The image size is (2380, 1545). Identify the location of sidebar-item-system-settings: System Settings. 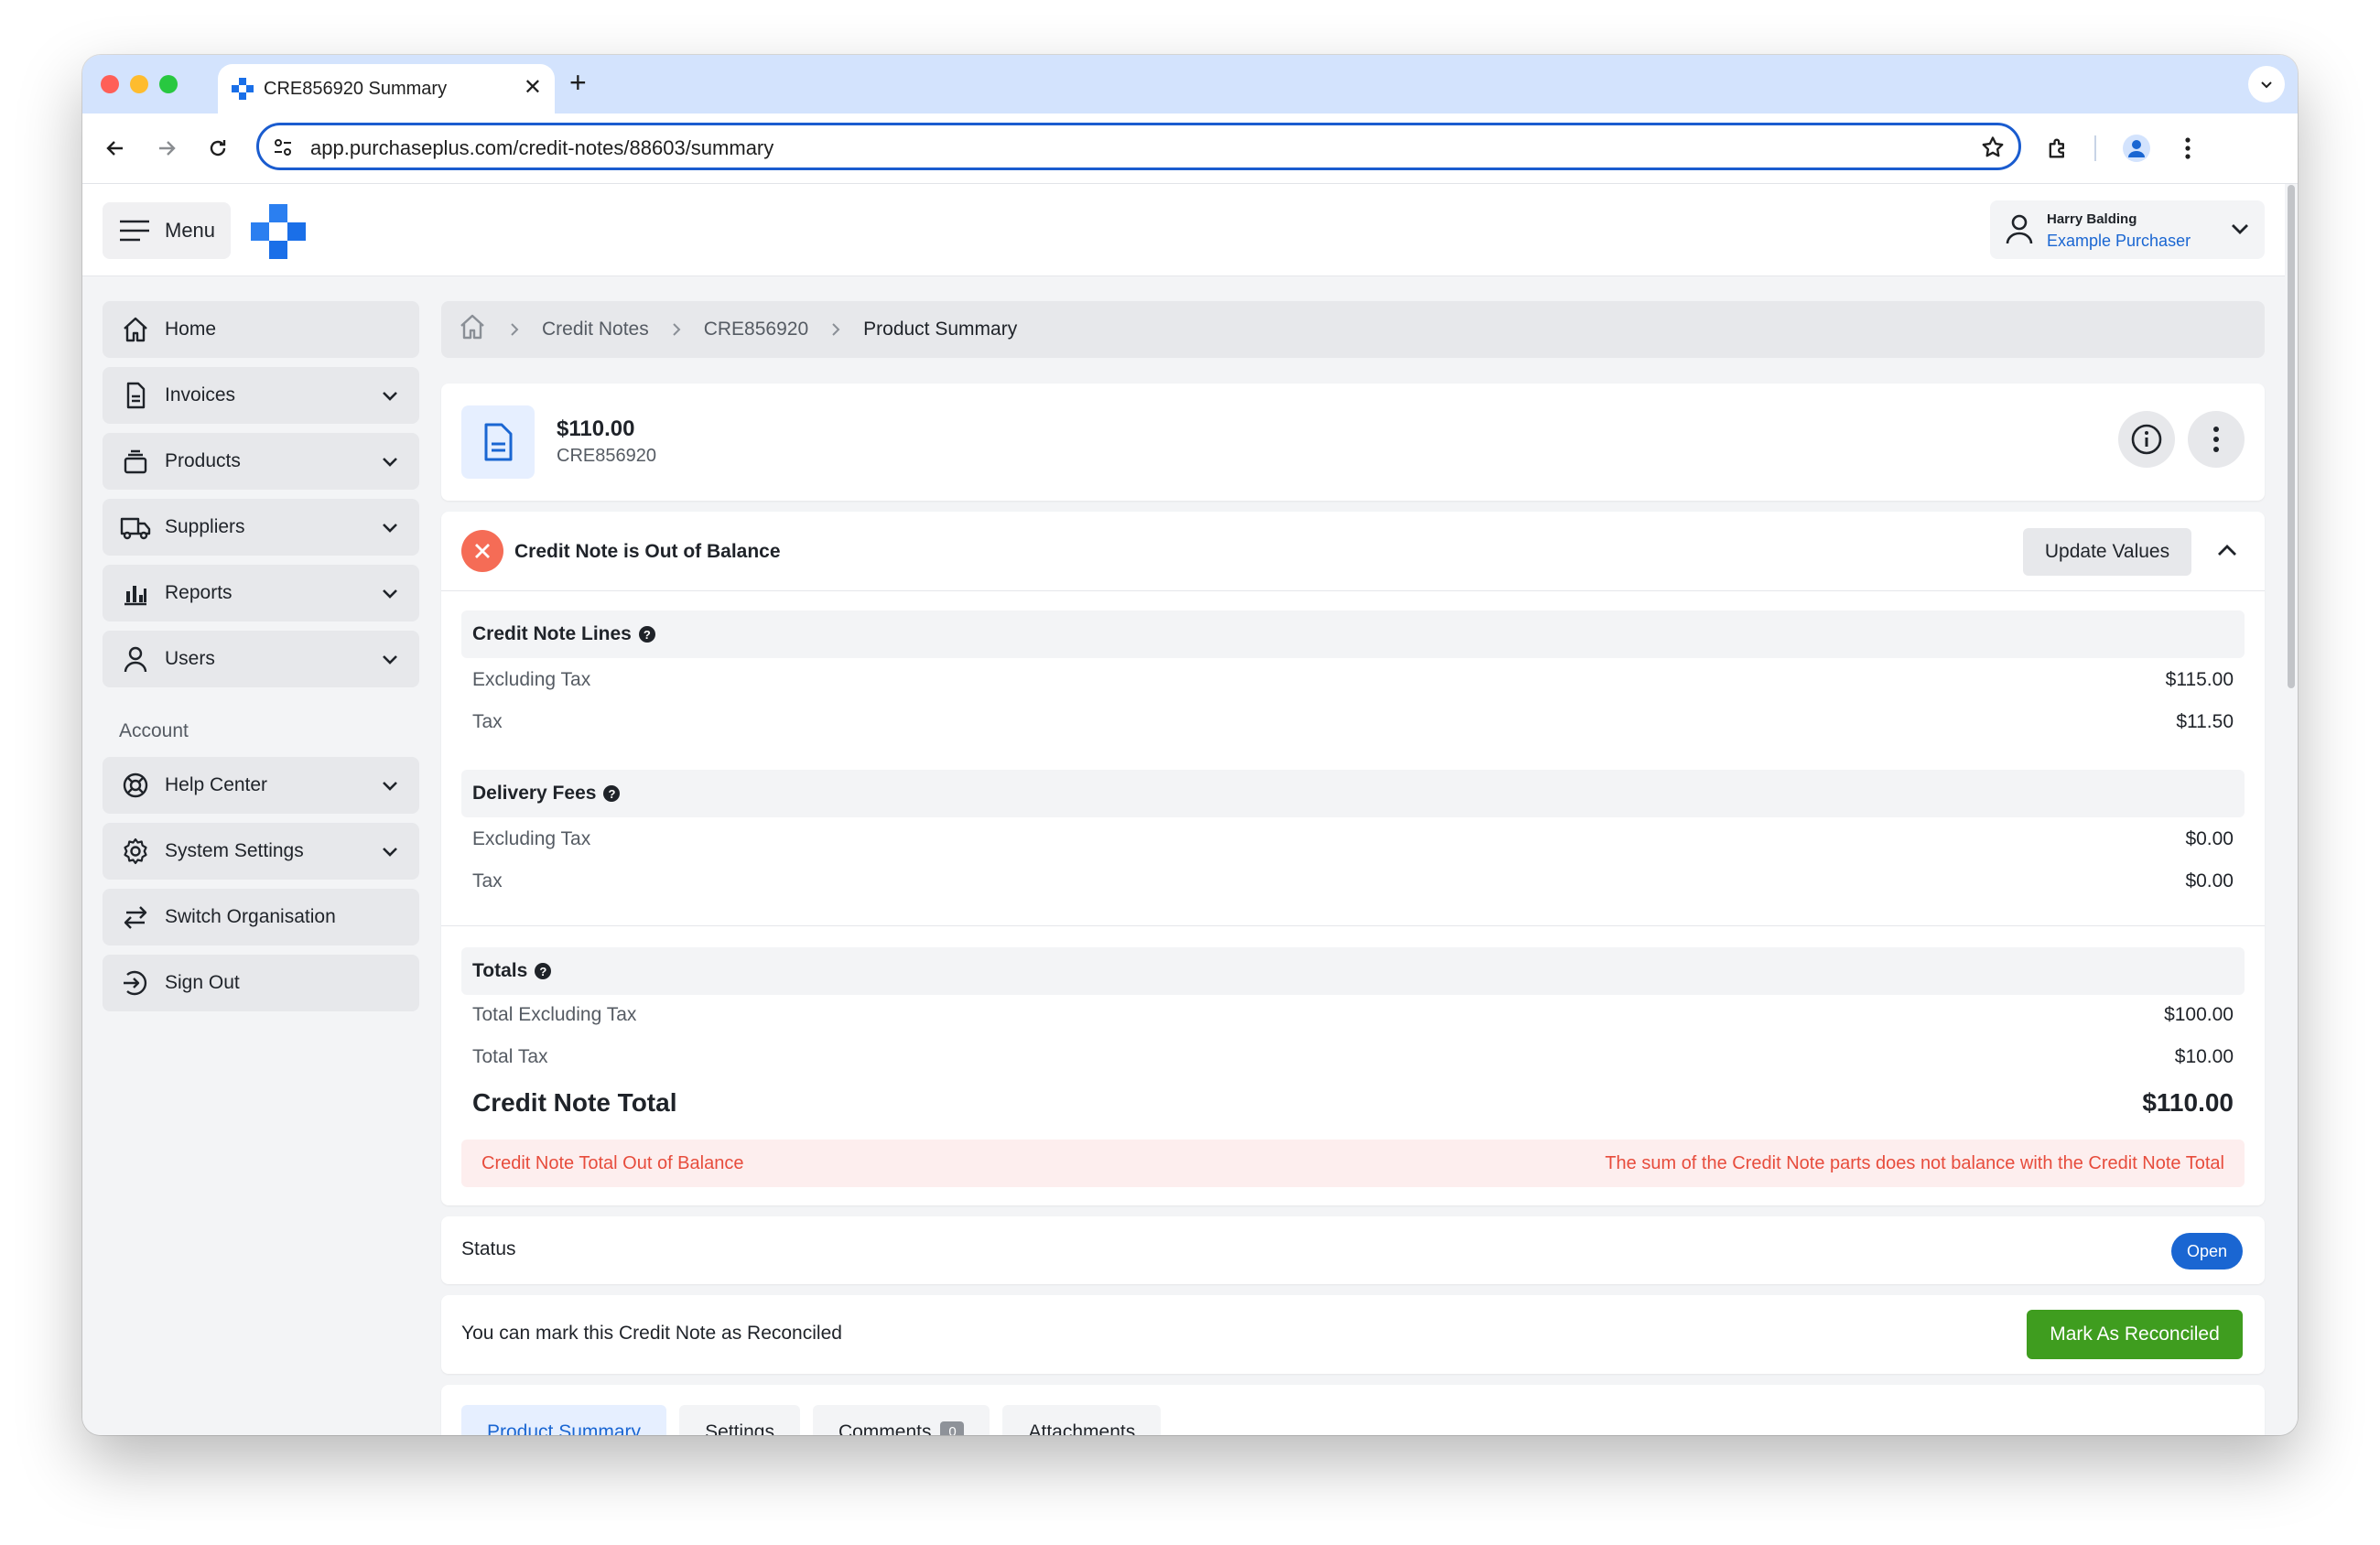
(261, 851).